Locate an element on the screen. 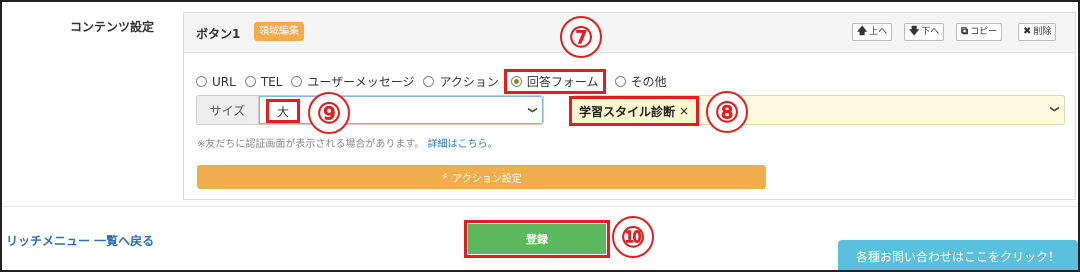  radio-label: アクション is located at coordinates (469, 82).